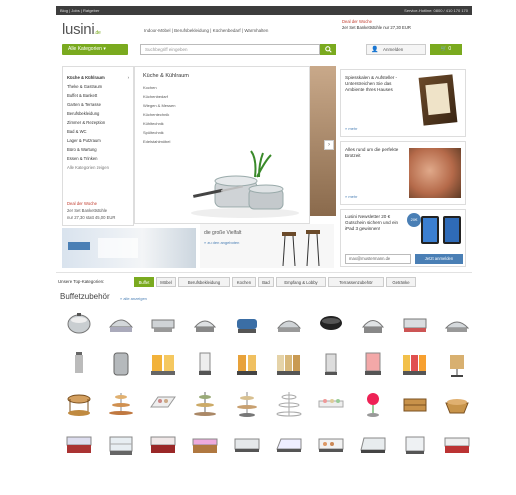  What do you see at coordinates (144, 282) in the screenshot?
I see `tab-buffet: Buffet` at bounding box center [144, 282].